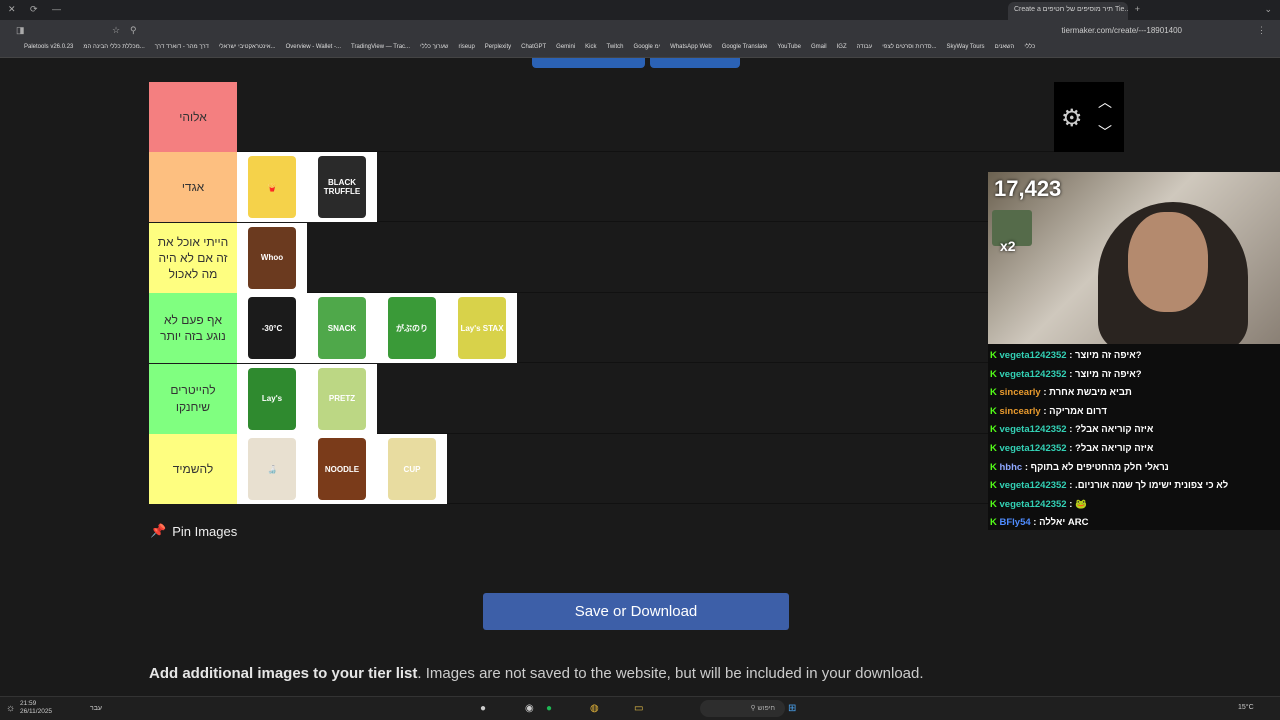  I want to click on spotify-icon: ●, so click(549, 708).